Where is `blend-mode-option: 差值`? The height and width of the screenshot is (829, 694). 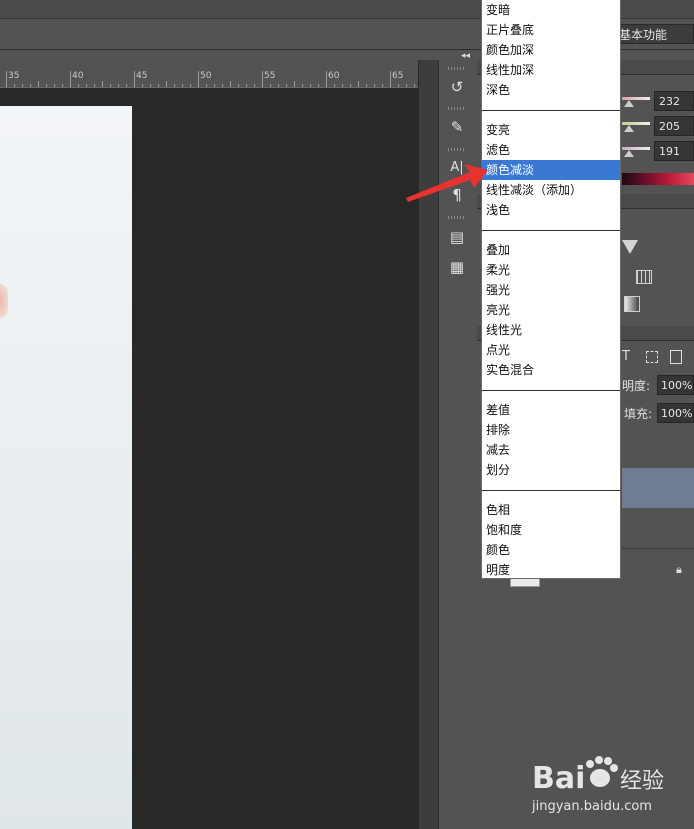
blend-mode-option: 差值 is located at coordinates (551, 410).